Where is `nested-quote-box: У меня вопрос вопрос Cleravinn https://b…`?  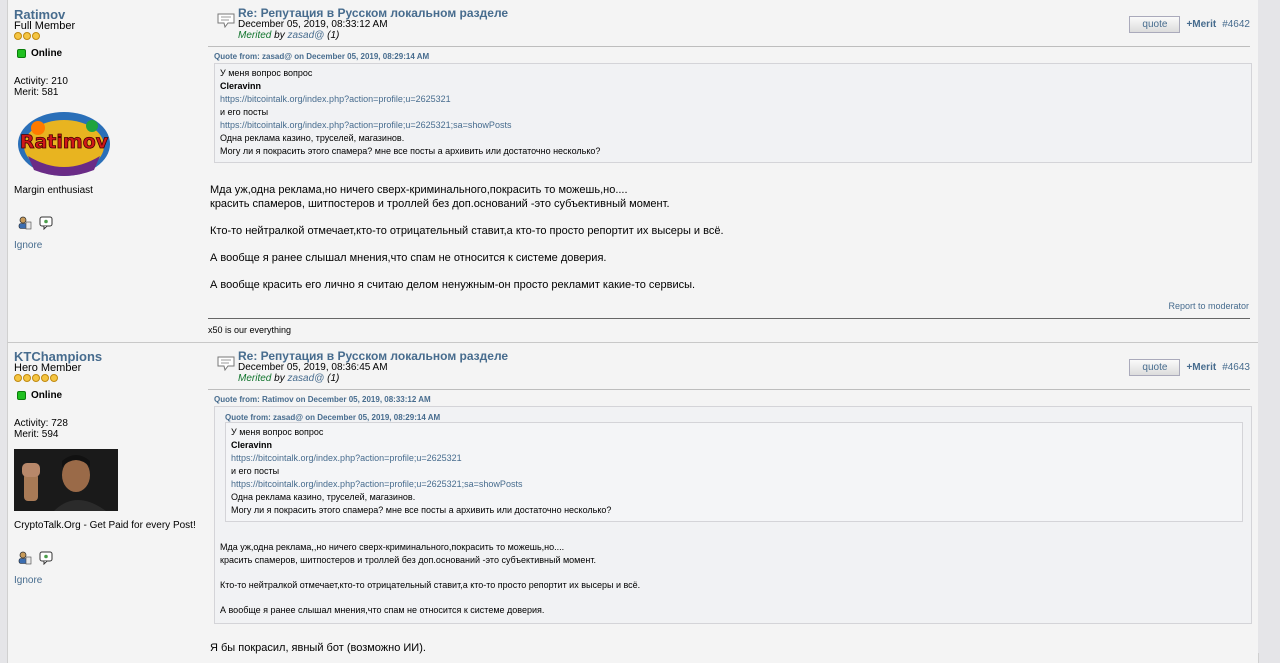
nested-quote-box: У меня вопрос вопрос Cleravinn https://b… is located at coordinates (734, 472).